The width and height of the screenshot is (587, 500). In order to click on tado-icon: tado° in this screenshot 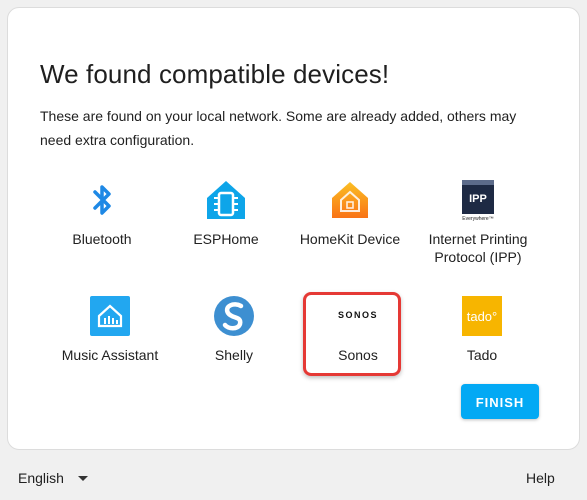, I will do `click(482, 316)`.